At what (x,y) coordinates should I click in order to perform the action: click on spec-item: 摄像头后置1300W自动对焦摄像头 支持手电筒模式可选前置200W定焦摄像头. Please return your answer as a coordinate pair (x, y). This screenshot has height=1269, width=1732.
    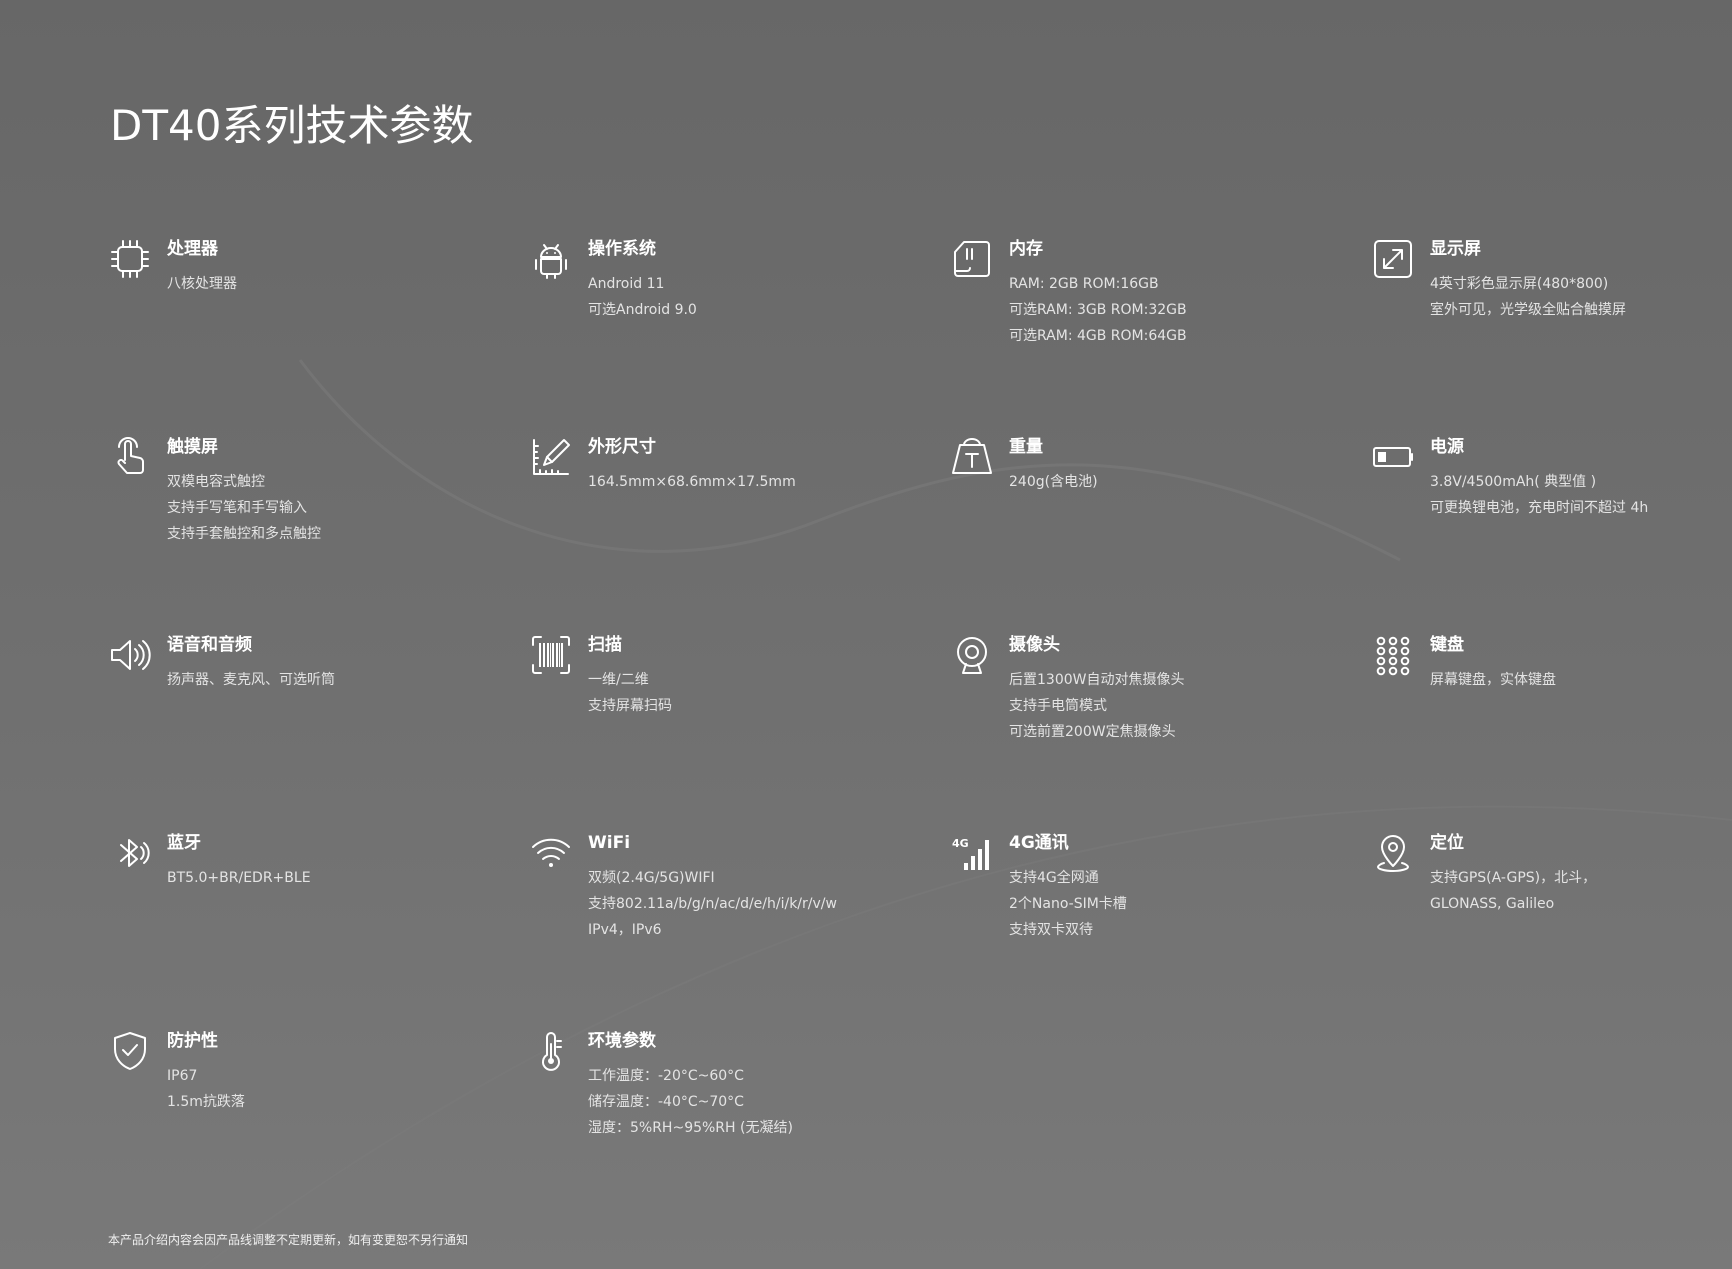
    Looking at the image, I should click on (1160, 731).